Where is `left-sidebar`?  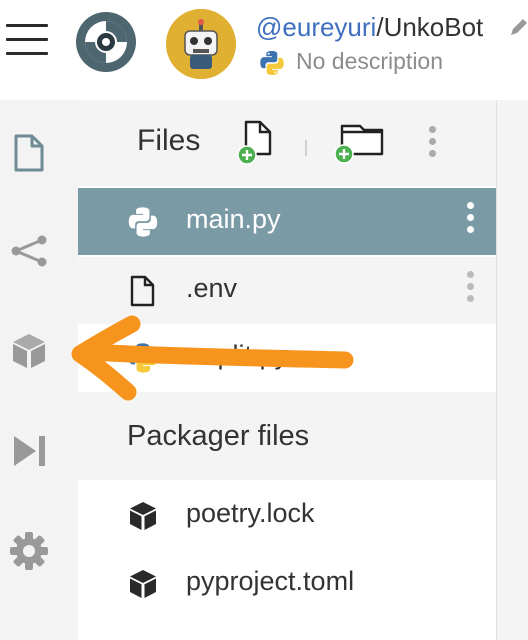 left-sidebar is located at coordinates (39, 370).